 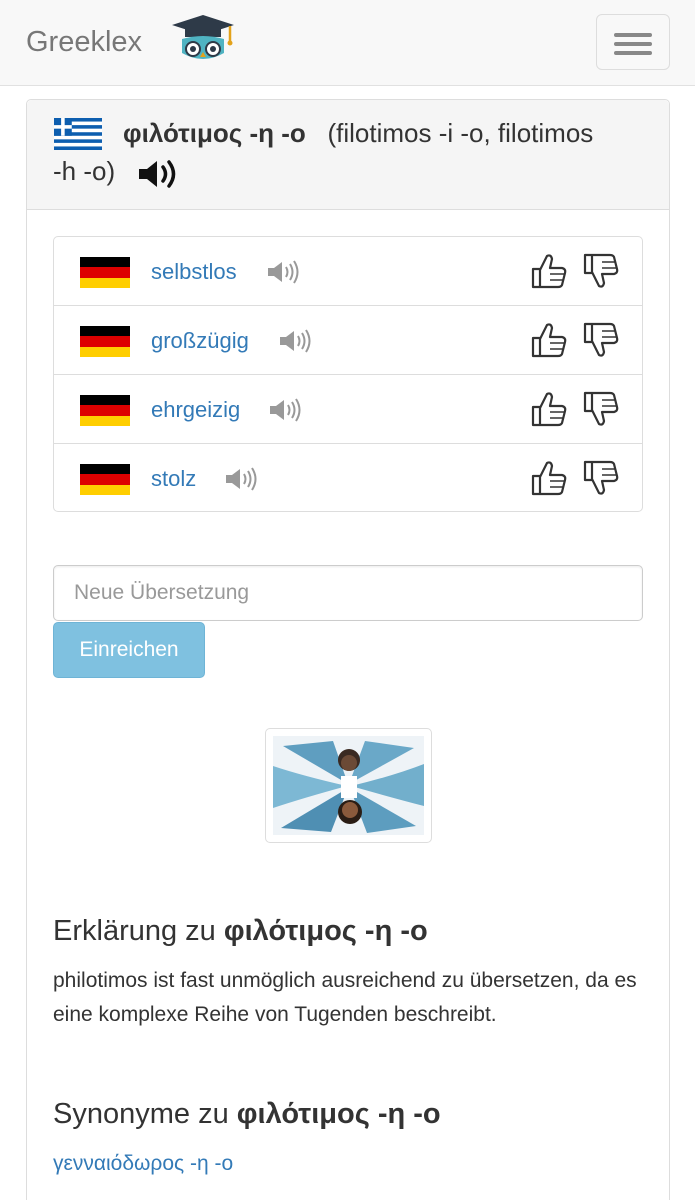 What do you see at coordinates (138, 931) in the screenshot?
I see `explanation-heading-prefix: Erklärung zu` at bounding box center [138, 931].